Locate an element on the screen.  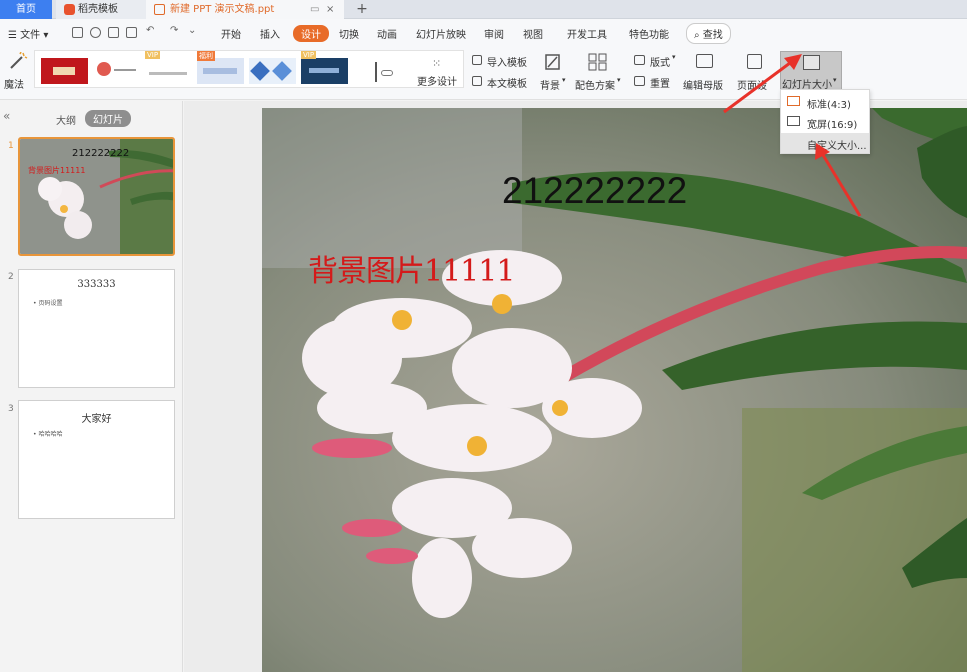
print-icon is located at coordinates (113, 32).